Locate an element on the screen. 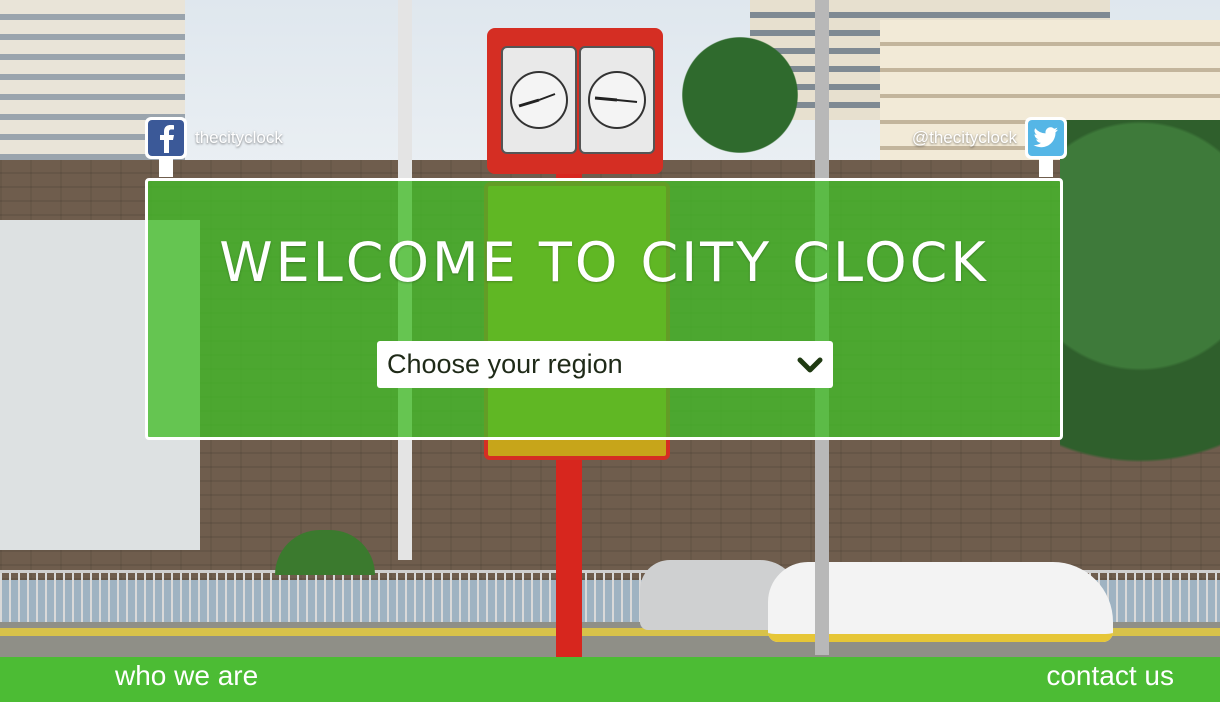 The width and height of the screenshot is (1220, 702). who-we-are-link: who we are is located at coordinates (186, 679).